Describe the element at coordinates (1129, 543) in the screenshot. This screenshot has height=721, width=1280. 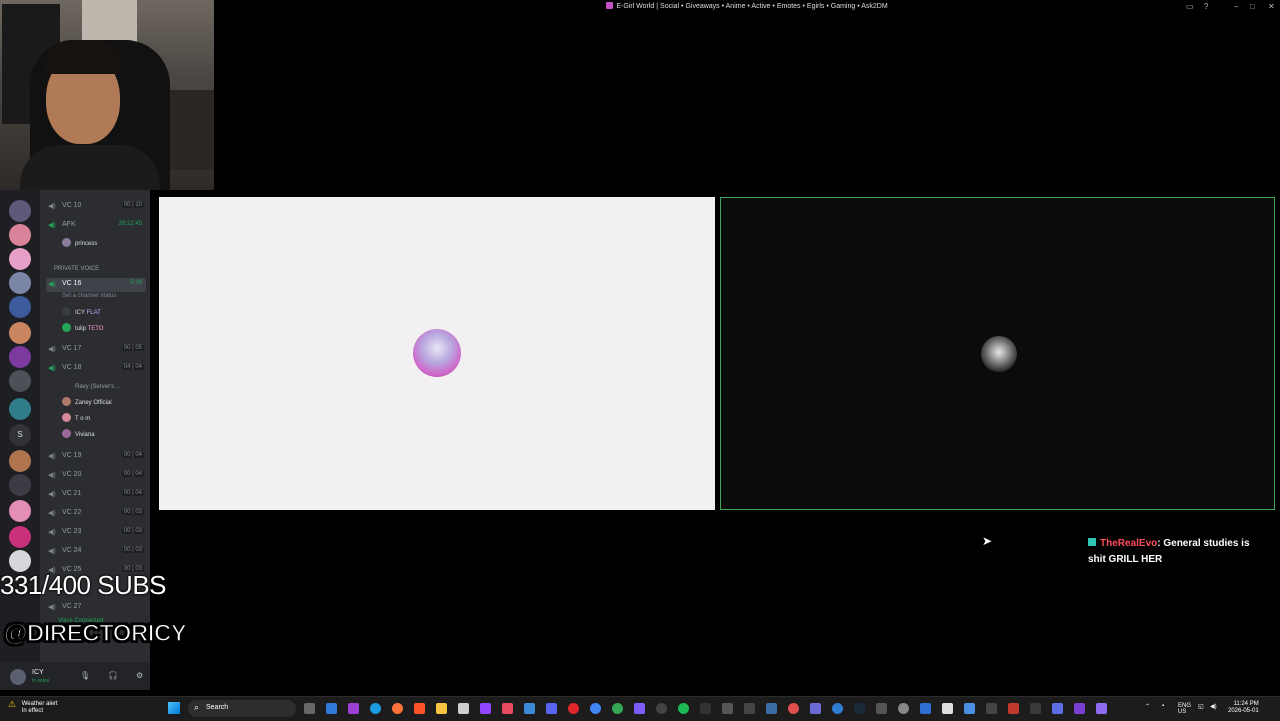
I see `chat-author: TheRealEvo` at that location.